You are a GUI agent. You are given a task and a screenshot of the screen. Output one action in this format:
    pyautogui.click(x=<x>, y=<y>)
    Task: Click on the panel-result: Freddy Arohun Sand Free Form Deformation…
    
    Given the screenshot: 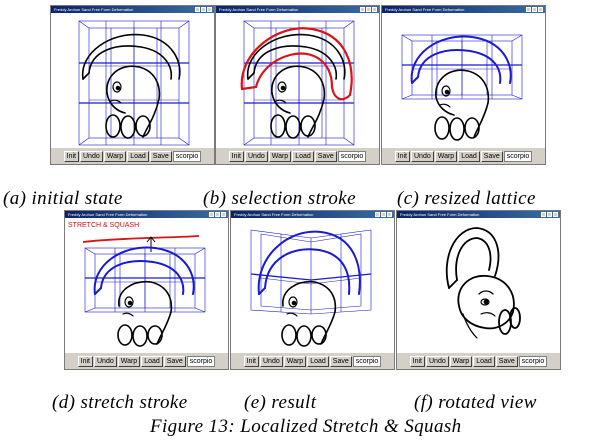 What is the action you would take?
    pyautogui.click(x=312, y=290)
    